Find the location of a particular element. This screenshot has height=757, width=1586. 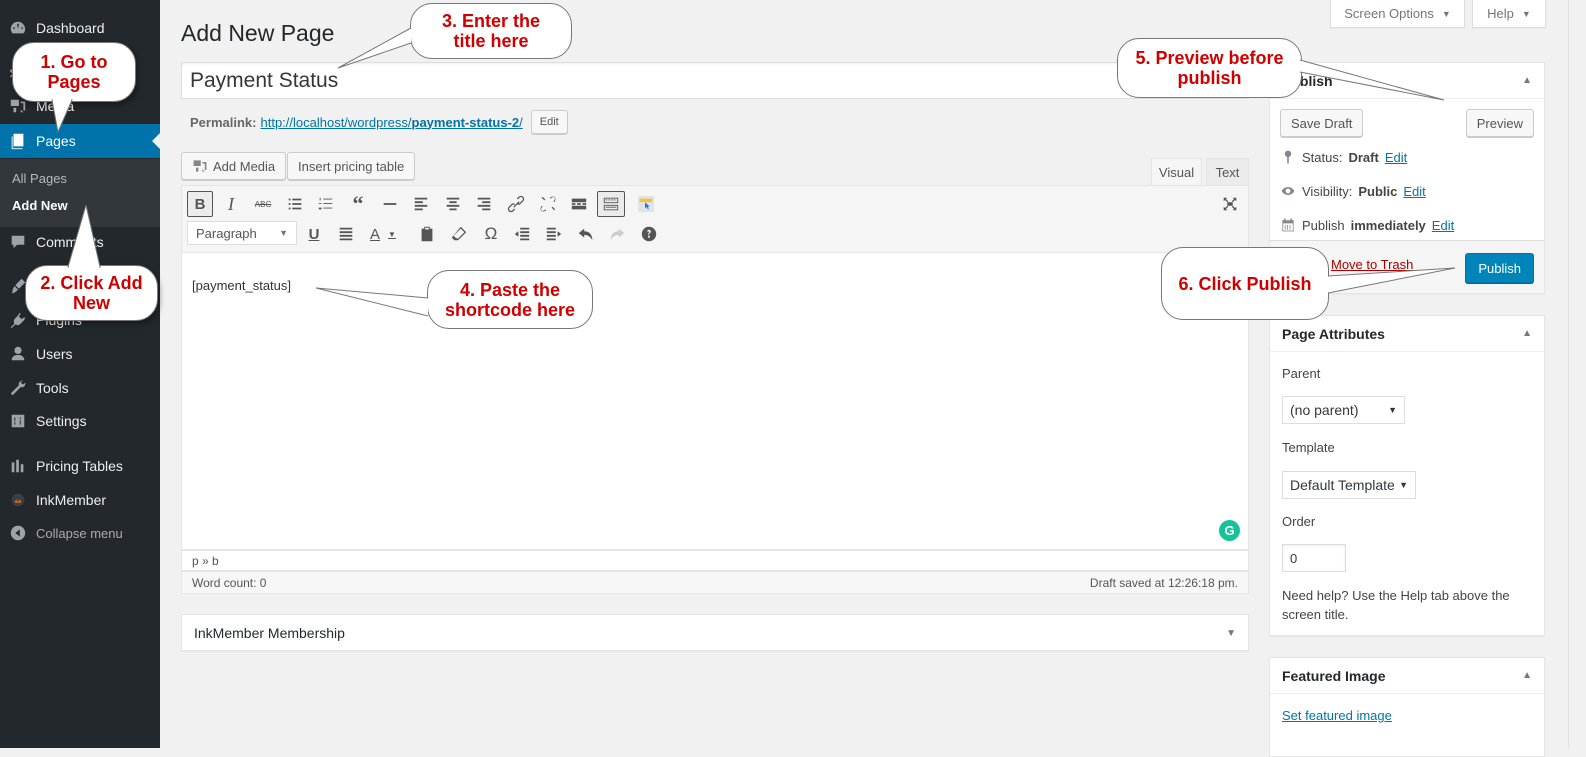

publish-button: Publish is located at coordinates (1499, 268).